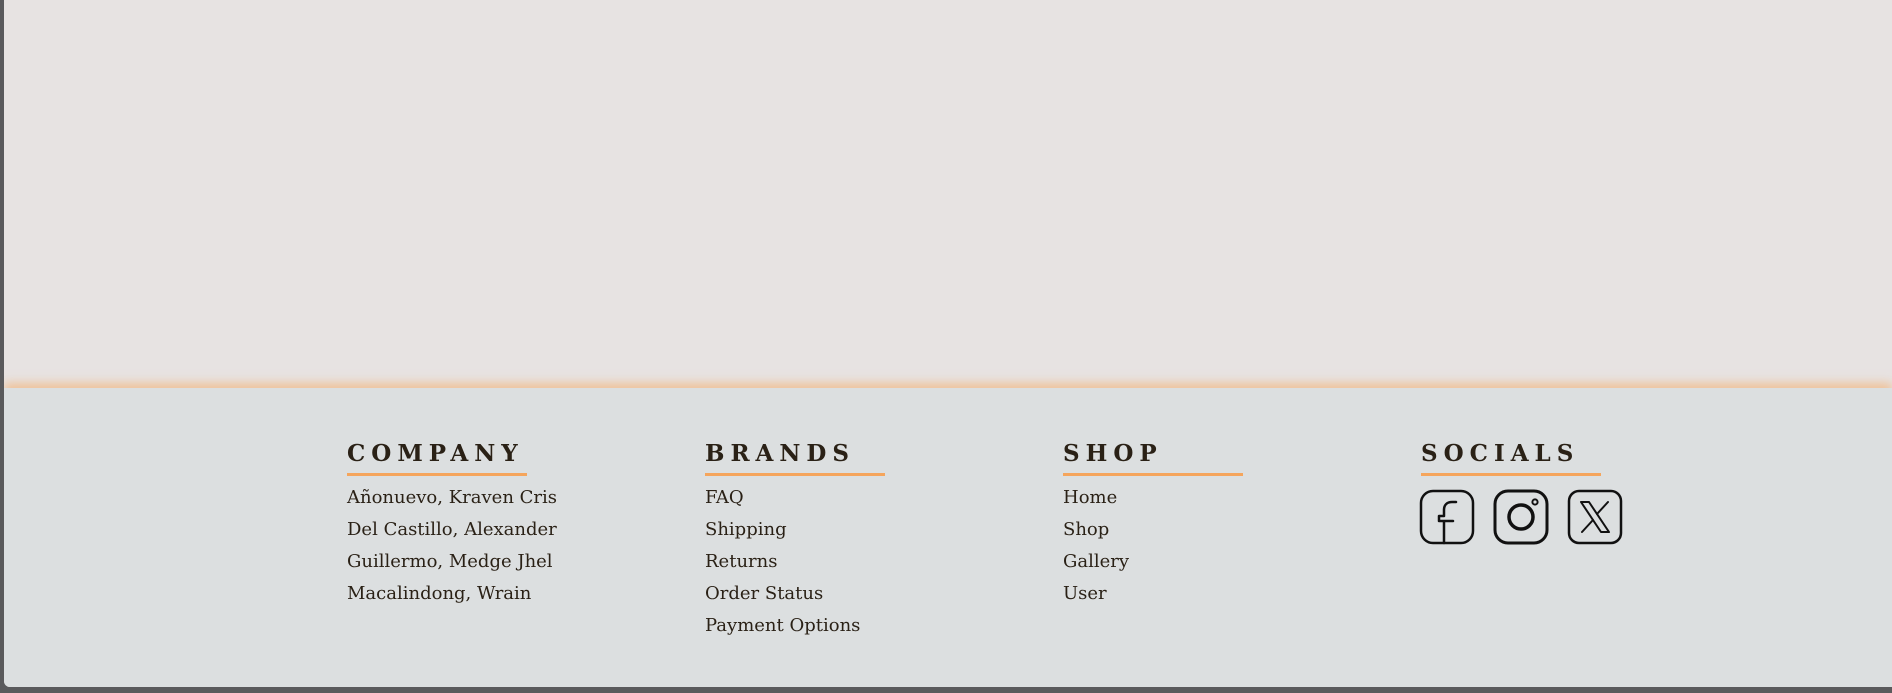 This screenshot has height=693, width=1892. Describe the element at coordinates (452, 529) in the screenshot. I see `company-member: Del Castillo, Alexander` at that location.